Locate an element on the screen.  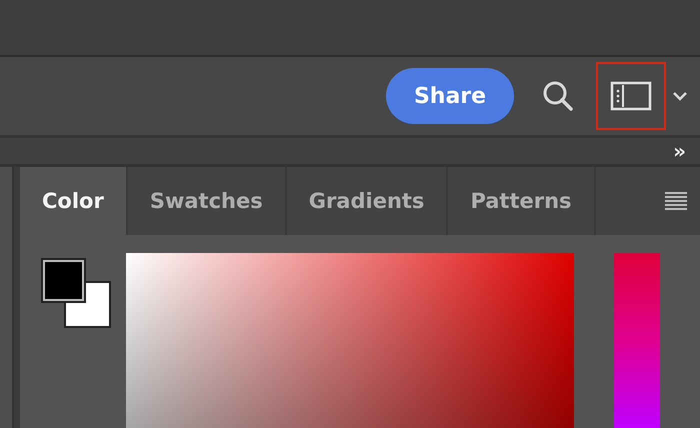
panel-tab: Gradients is located at coordinates (367, 201).